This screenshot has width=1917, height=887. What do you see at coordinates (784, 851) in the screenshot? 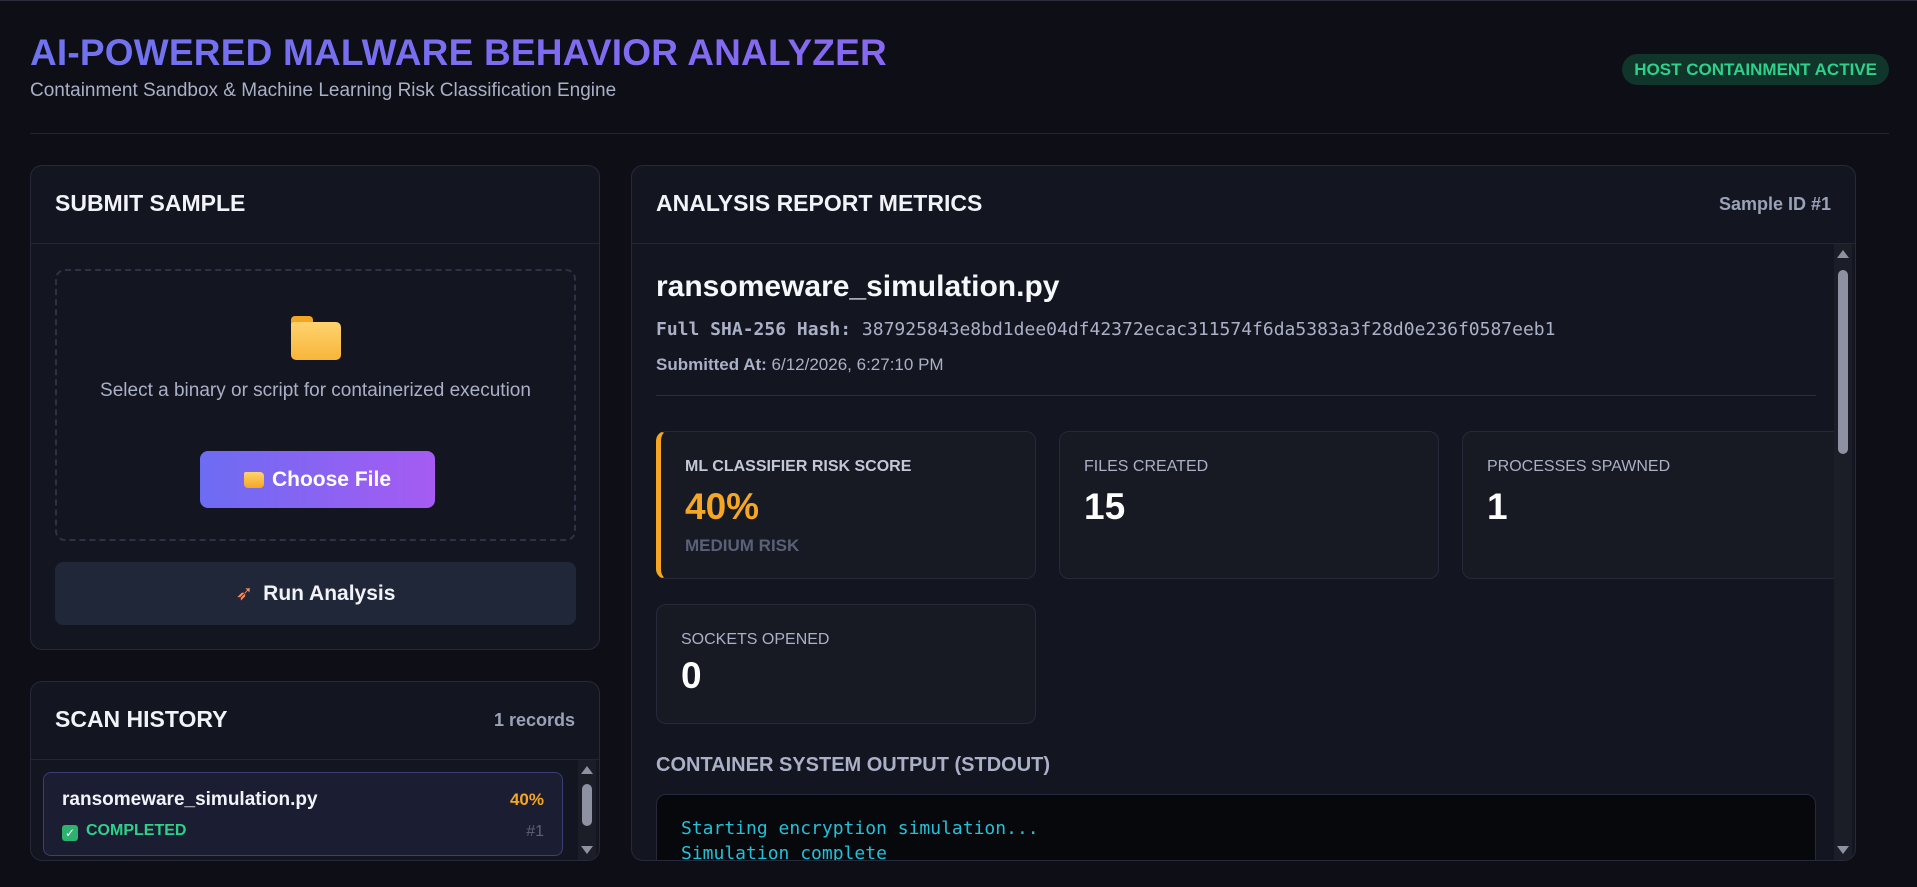
I see `console-line: Simulation complete` at bounding box center [784, 851].